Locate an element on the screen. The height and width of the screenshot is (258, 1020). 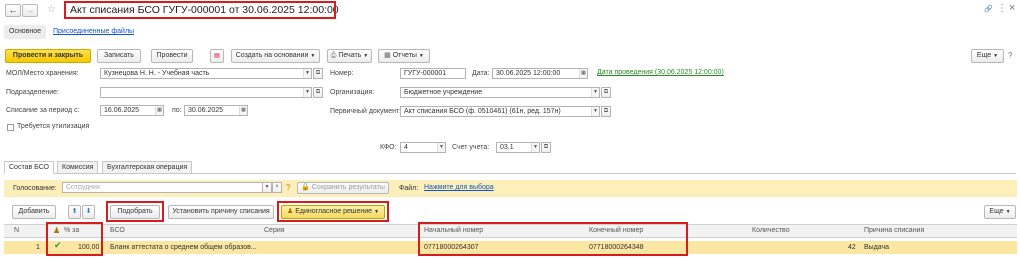
column-series: Серия is located at coordinates (274, 231).